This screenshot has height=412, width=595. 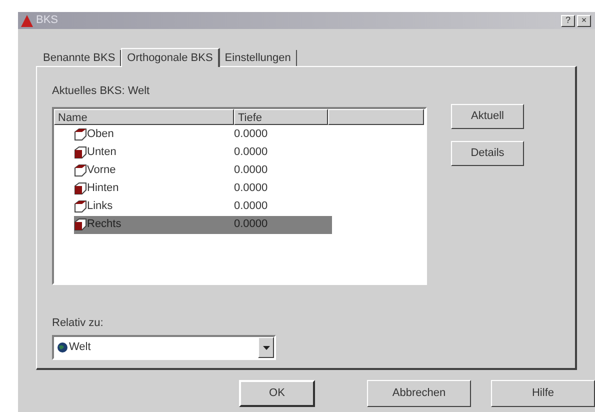 I want to click on relative-to-label: Relativ zu:, so click(x=78, y=323).